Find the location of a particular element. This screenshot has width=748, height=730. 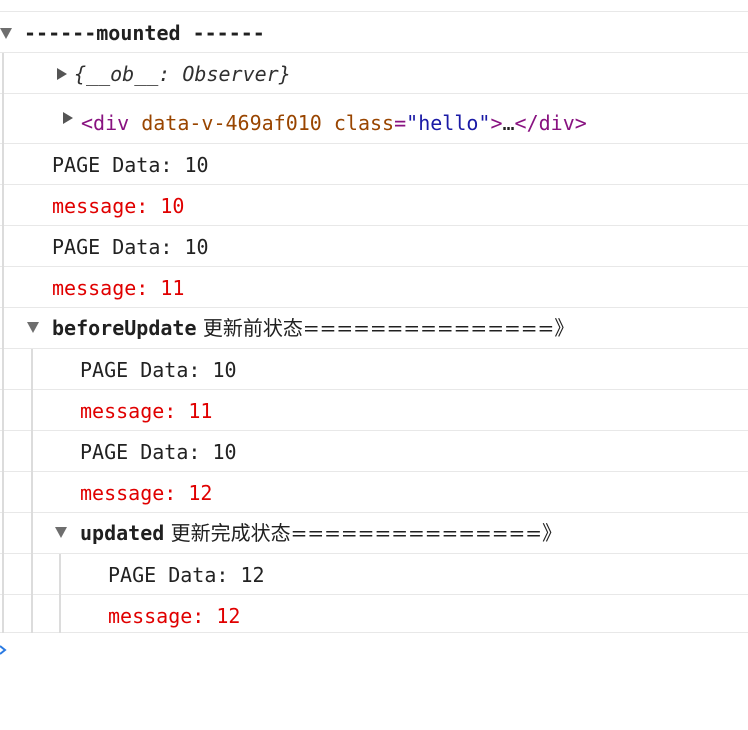

console-prompt-chevron-icon is located at coordinates (4, 650).